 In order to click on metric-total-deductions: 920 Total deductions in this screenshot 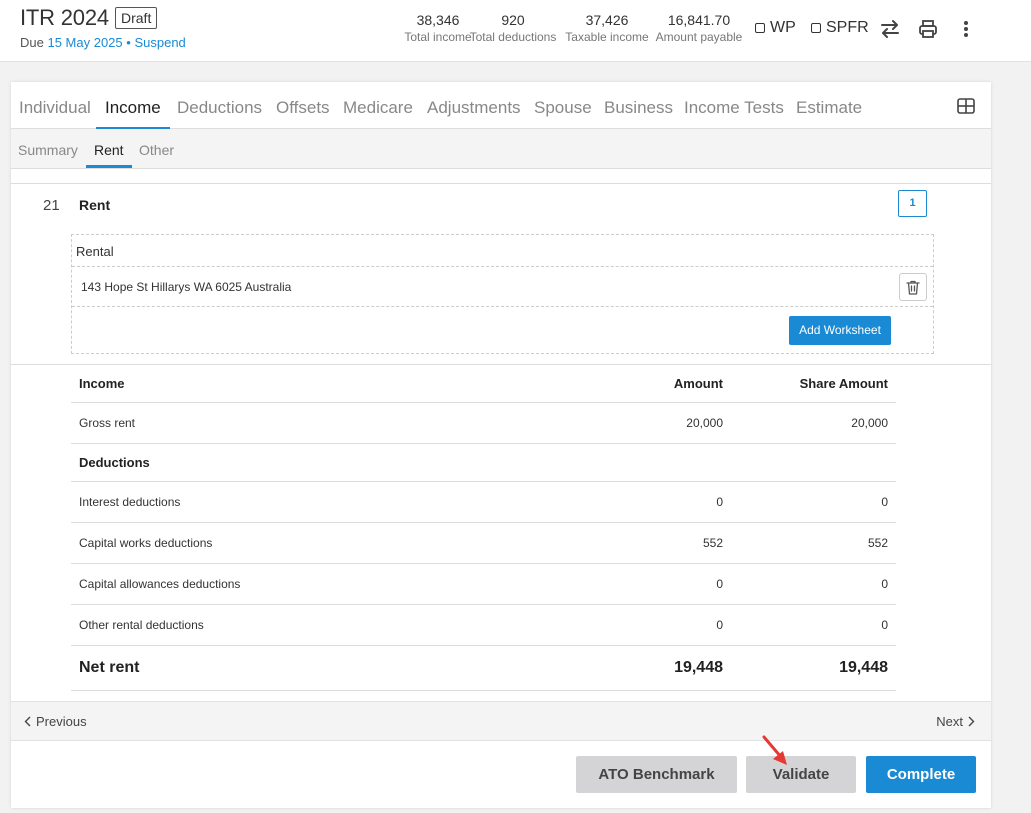, I will do `click(513, 28)`.